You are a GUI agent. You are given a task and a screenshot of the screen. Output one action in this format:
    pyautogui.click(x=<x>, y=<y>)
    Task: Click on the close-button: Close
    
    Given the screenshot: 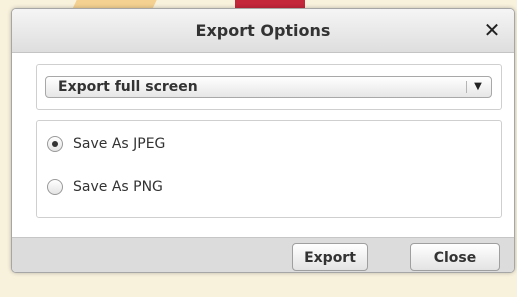 What is the action you would take?
    pyautogui.click(x=455, y=257)
    